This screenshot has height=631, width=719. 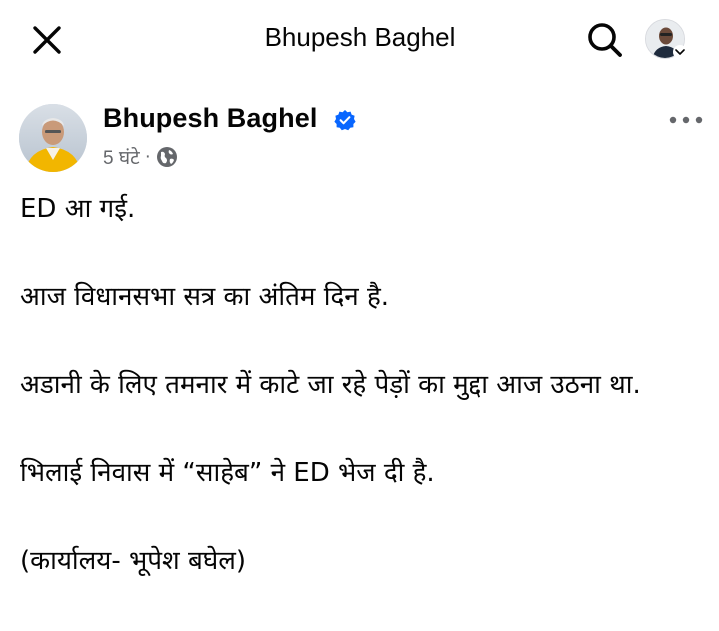 I want to click on post-paragraph: भिलाई निवास में “साहेब” ने ED भेज दी है., so click(x=227, y=473).